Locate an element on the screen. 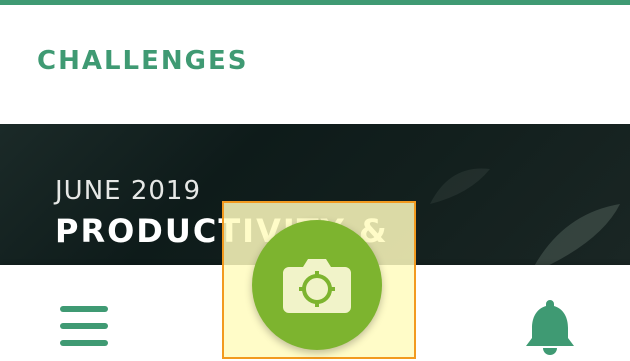  camera-button is located at coordinates (317, 285).